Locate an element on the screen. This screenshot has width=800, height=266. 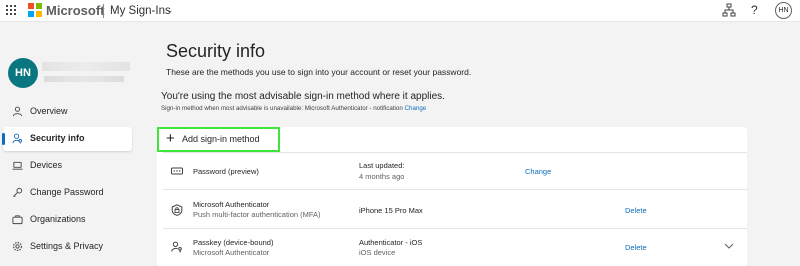
app-launcher-icon is located at coordinates (11, 10).